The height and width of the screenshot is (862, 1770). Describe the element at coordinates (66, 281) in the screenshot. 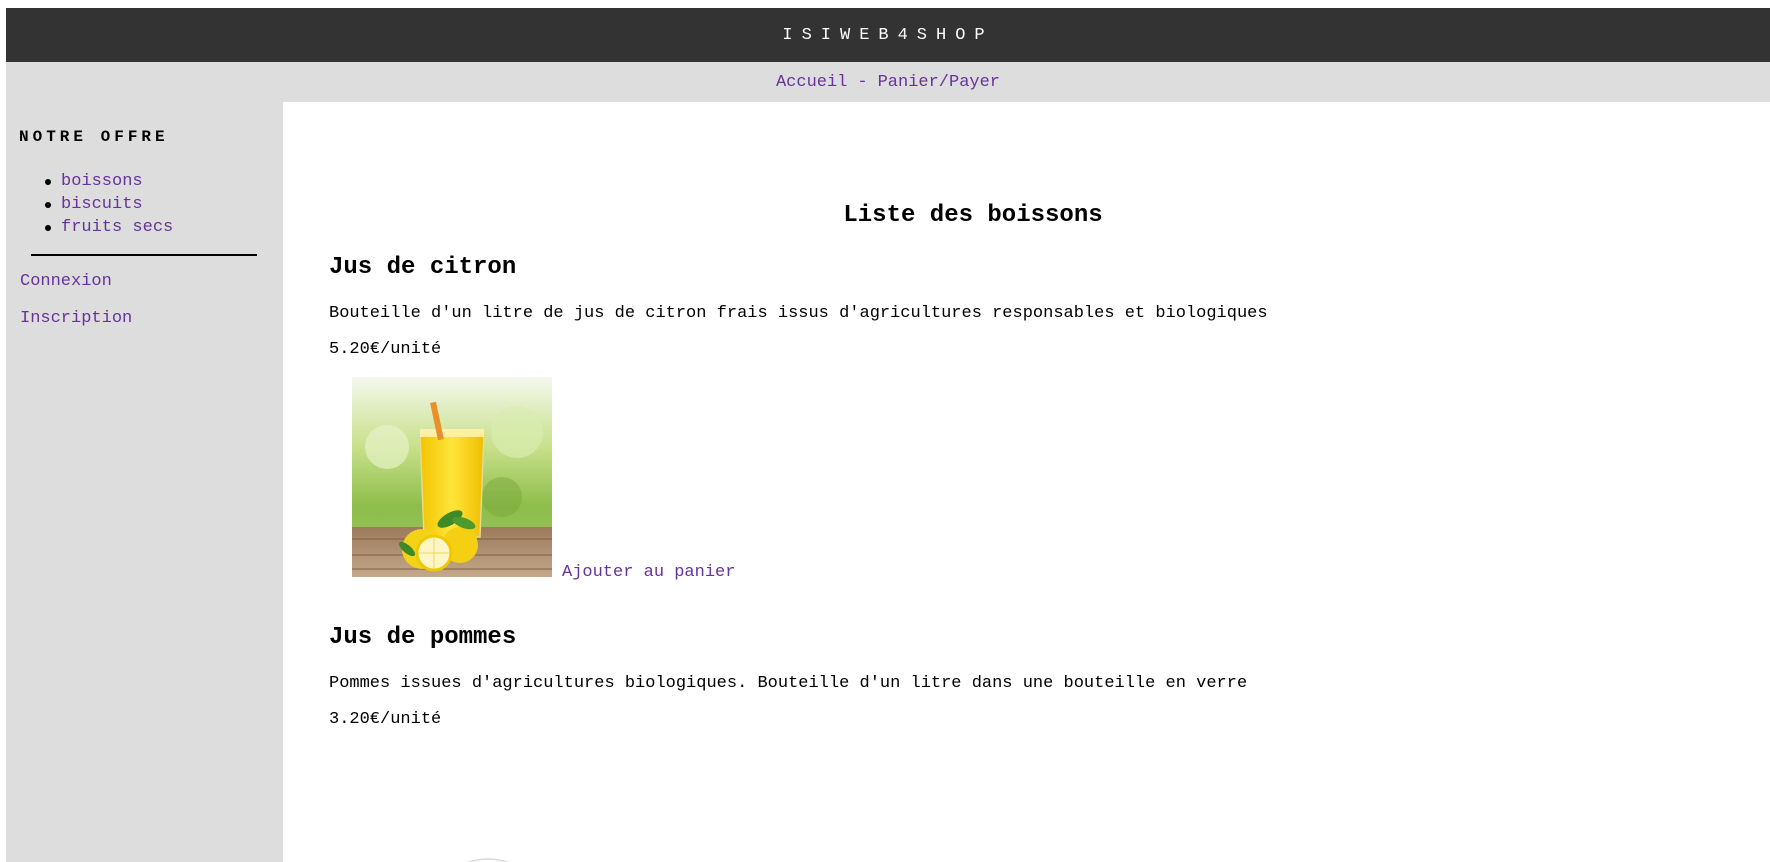

I see `login-link: Connexion` at that location.